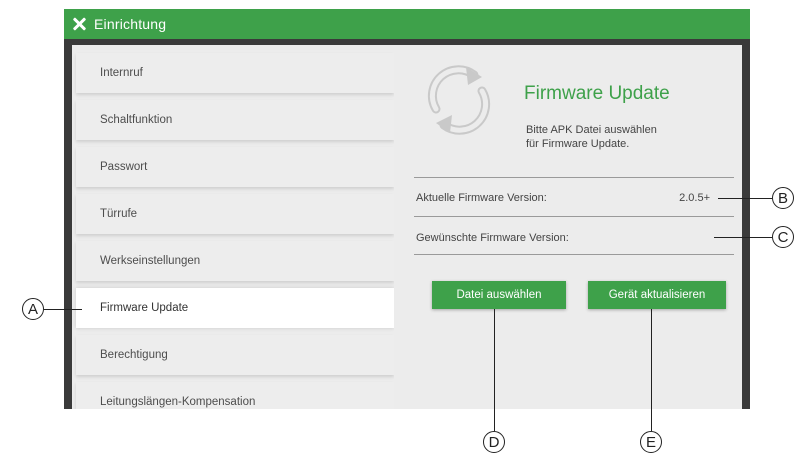 This screenshot has height=460, width=799. I want to click on title-bar: Einrichtung, so click(407, 24).